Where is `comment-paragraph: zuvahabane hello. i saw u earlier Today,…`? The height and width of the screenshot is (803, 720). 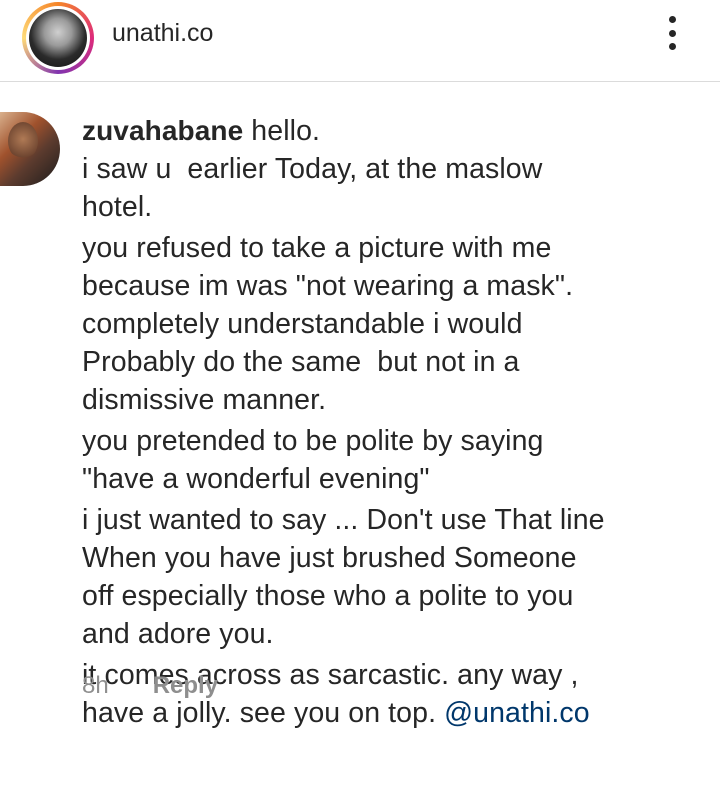
comment-paragraph: zuvahabane hello. i saw u earlier Today,… is located at coordinates (397, 169).